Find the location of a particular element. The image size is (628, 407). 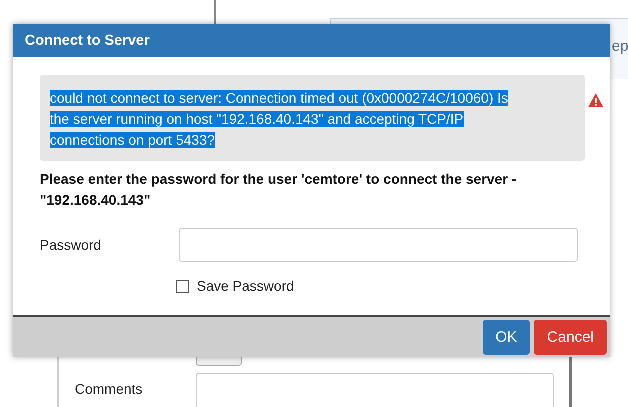

cancel-button: Cancel is located at coordinates (570, 337).